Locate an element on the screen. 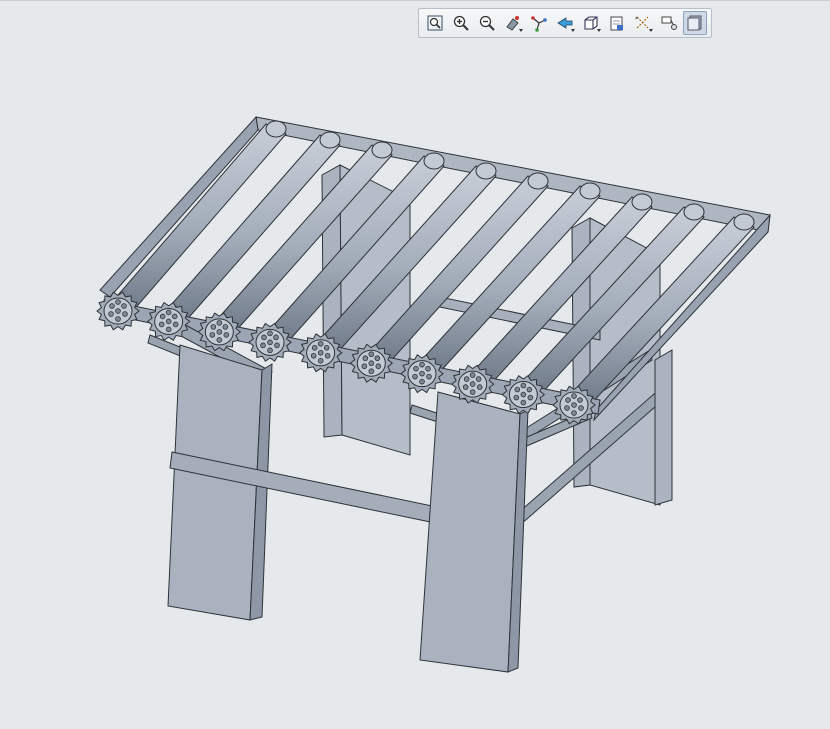 This screenshot has height=729, width=830. refit-icon is located at coordinates (435, 23).